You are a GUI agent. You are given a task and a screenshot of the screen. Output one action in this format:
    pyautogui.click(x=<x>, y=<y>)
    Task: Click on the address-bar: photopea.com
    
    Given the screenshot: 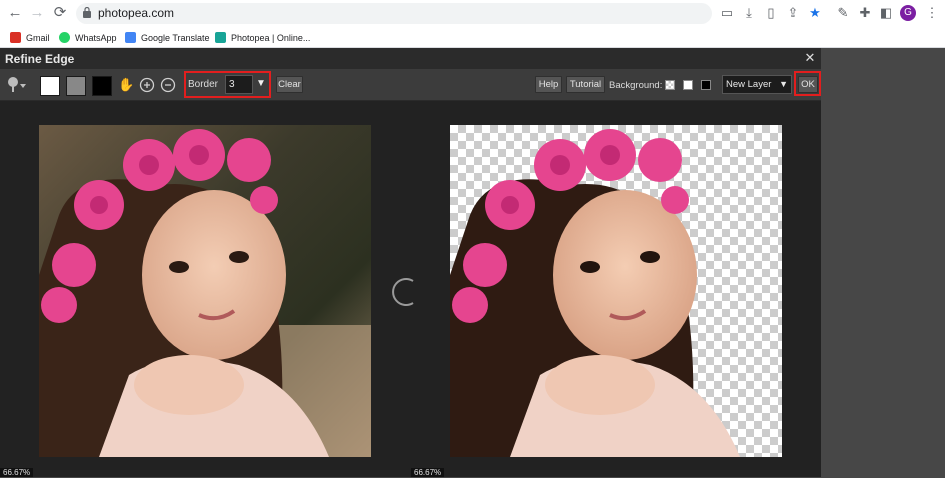 What is the action you would take?
    pyautogui.click(x=394, y=13)
    